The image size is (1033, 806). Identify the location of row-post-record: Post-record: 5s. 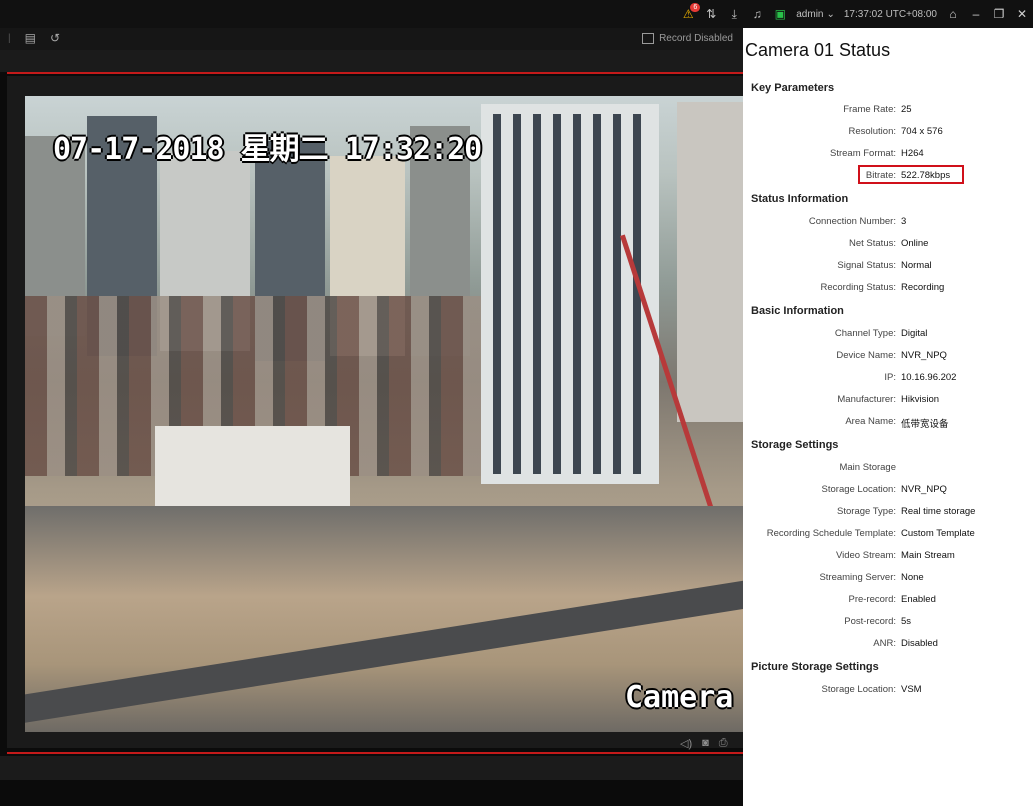
(888, 624).